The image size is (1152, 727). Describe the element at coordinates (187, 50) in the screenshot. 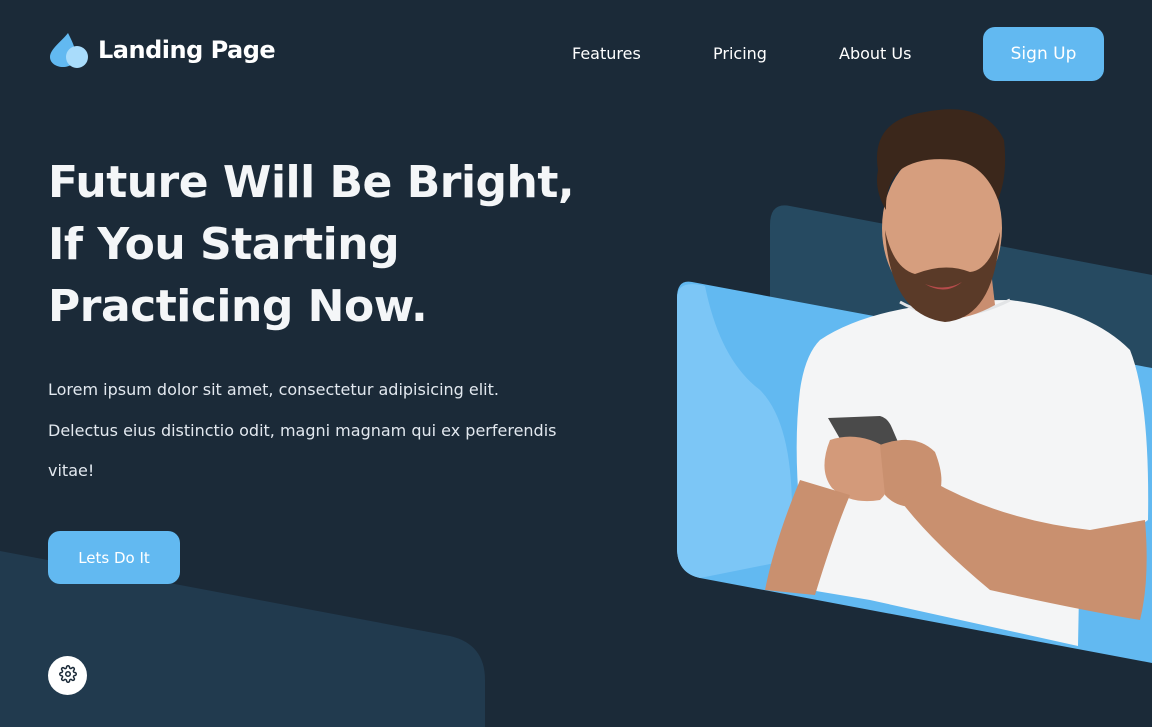

I see `brand-name: Landing Page` at that location.